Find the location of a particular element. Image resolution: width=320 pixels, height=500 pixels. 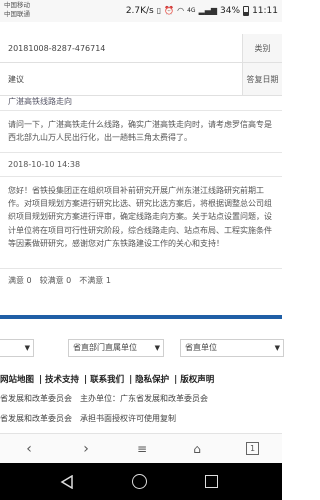

record-subject: 广湛高铁线路走向 is located at coordinates (40, 101).